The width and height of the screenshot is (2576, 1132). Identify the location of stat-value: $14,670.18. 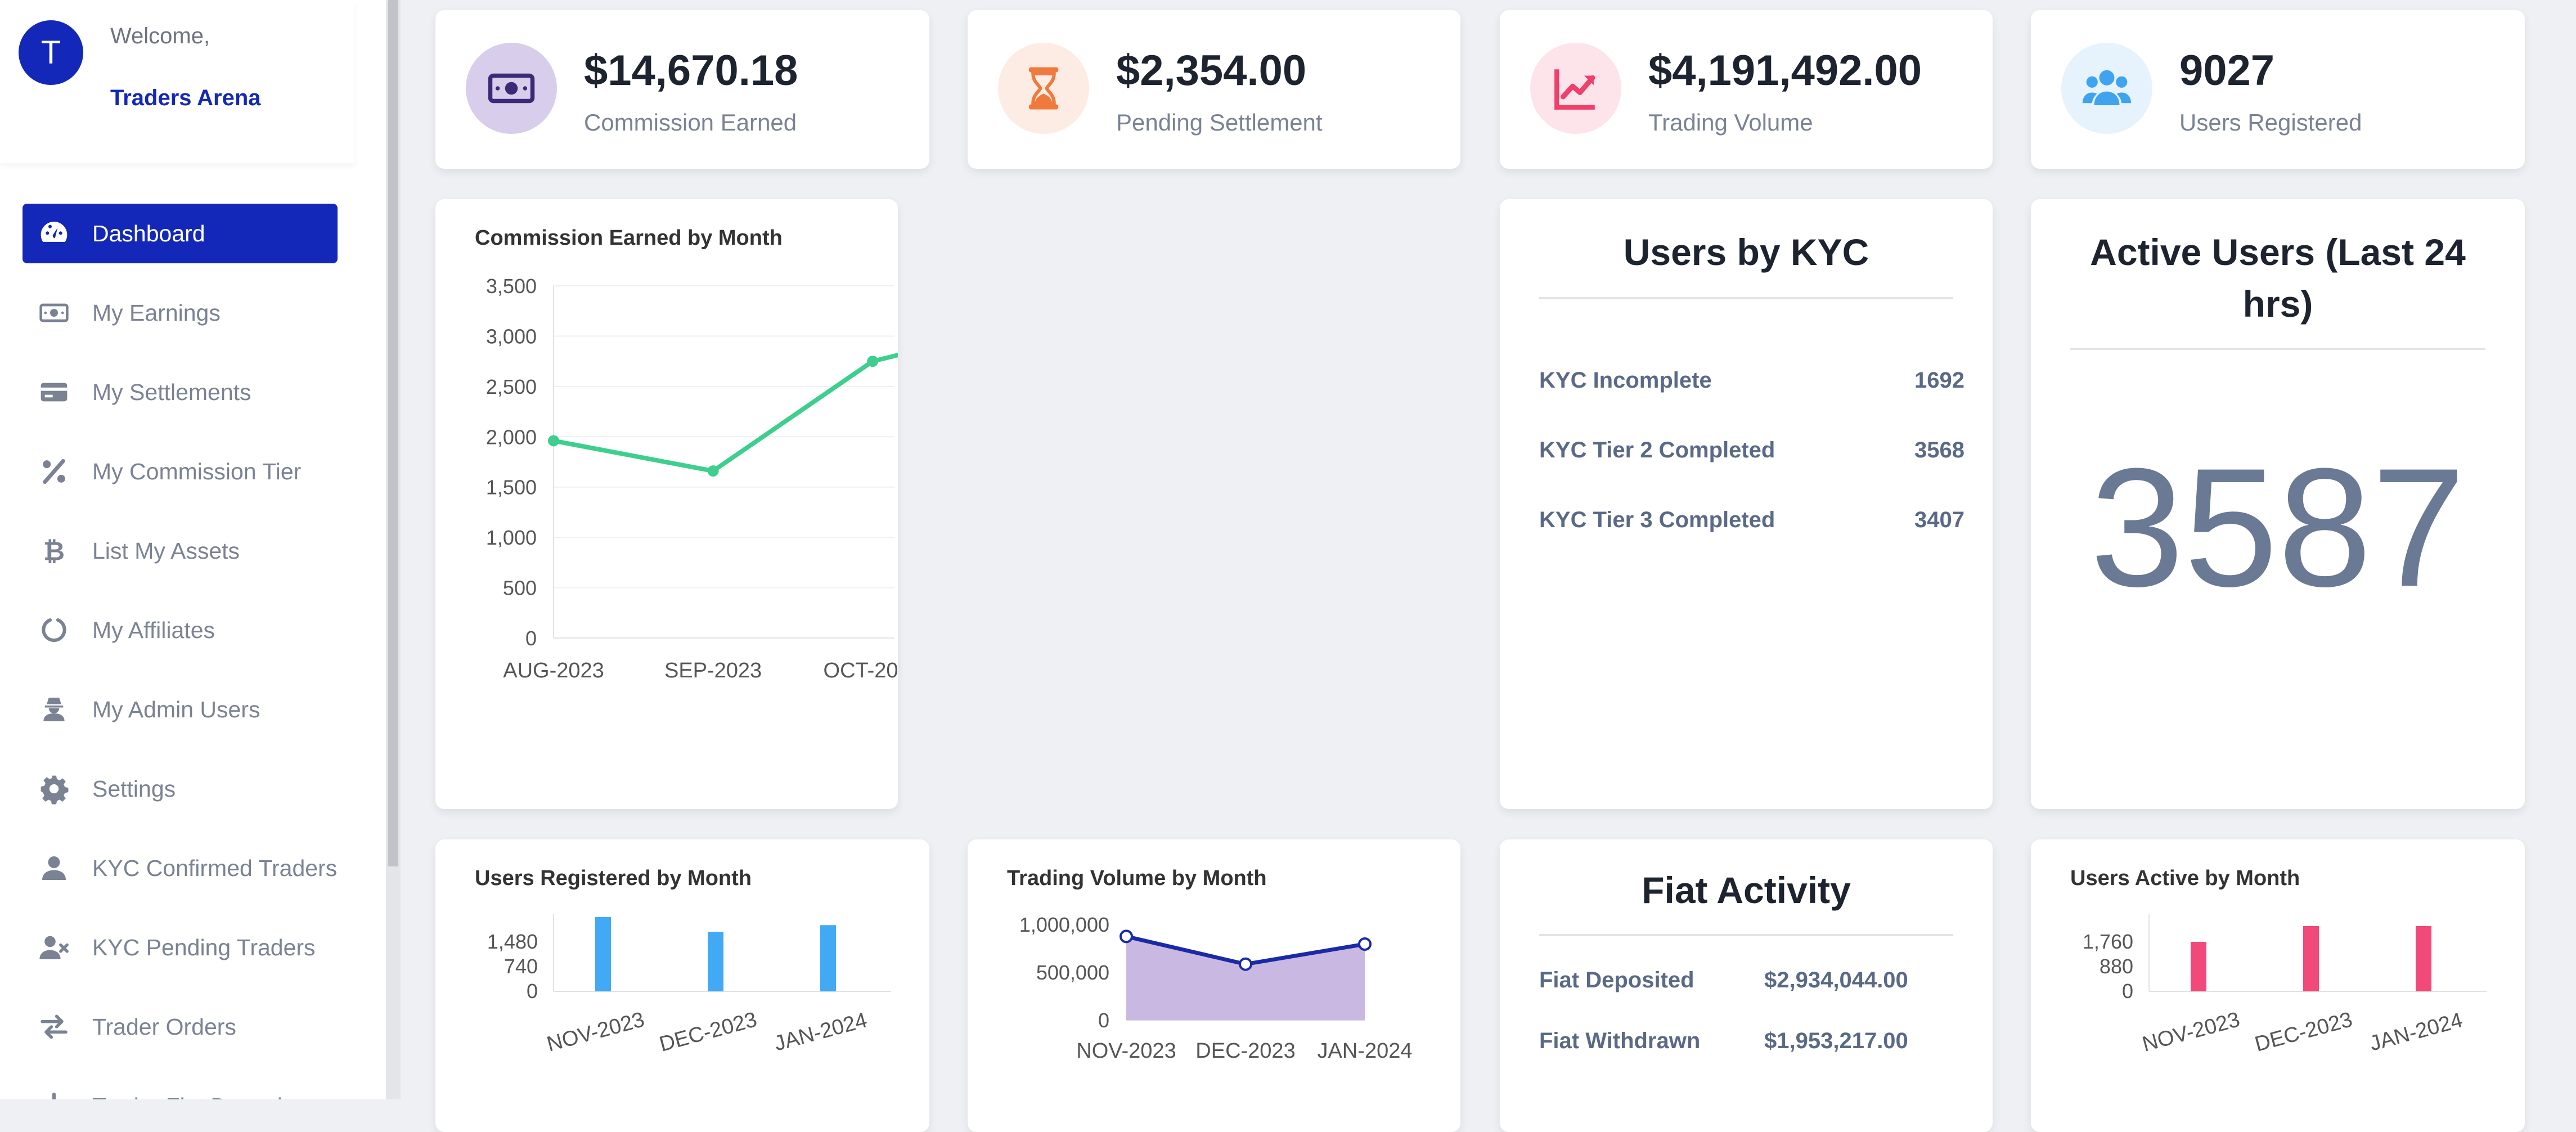
(691, 71).